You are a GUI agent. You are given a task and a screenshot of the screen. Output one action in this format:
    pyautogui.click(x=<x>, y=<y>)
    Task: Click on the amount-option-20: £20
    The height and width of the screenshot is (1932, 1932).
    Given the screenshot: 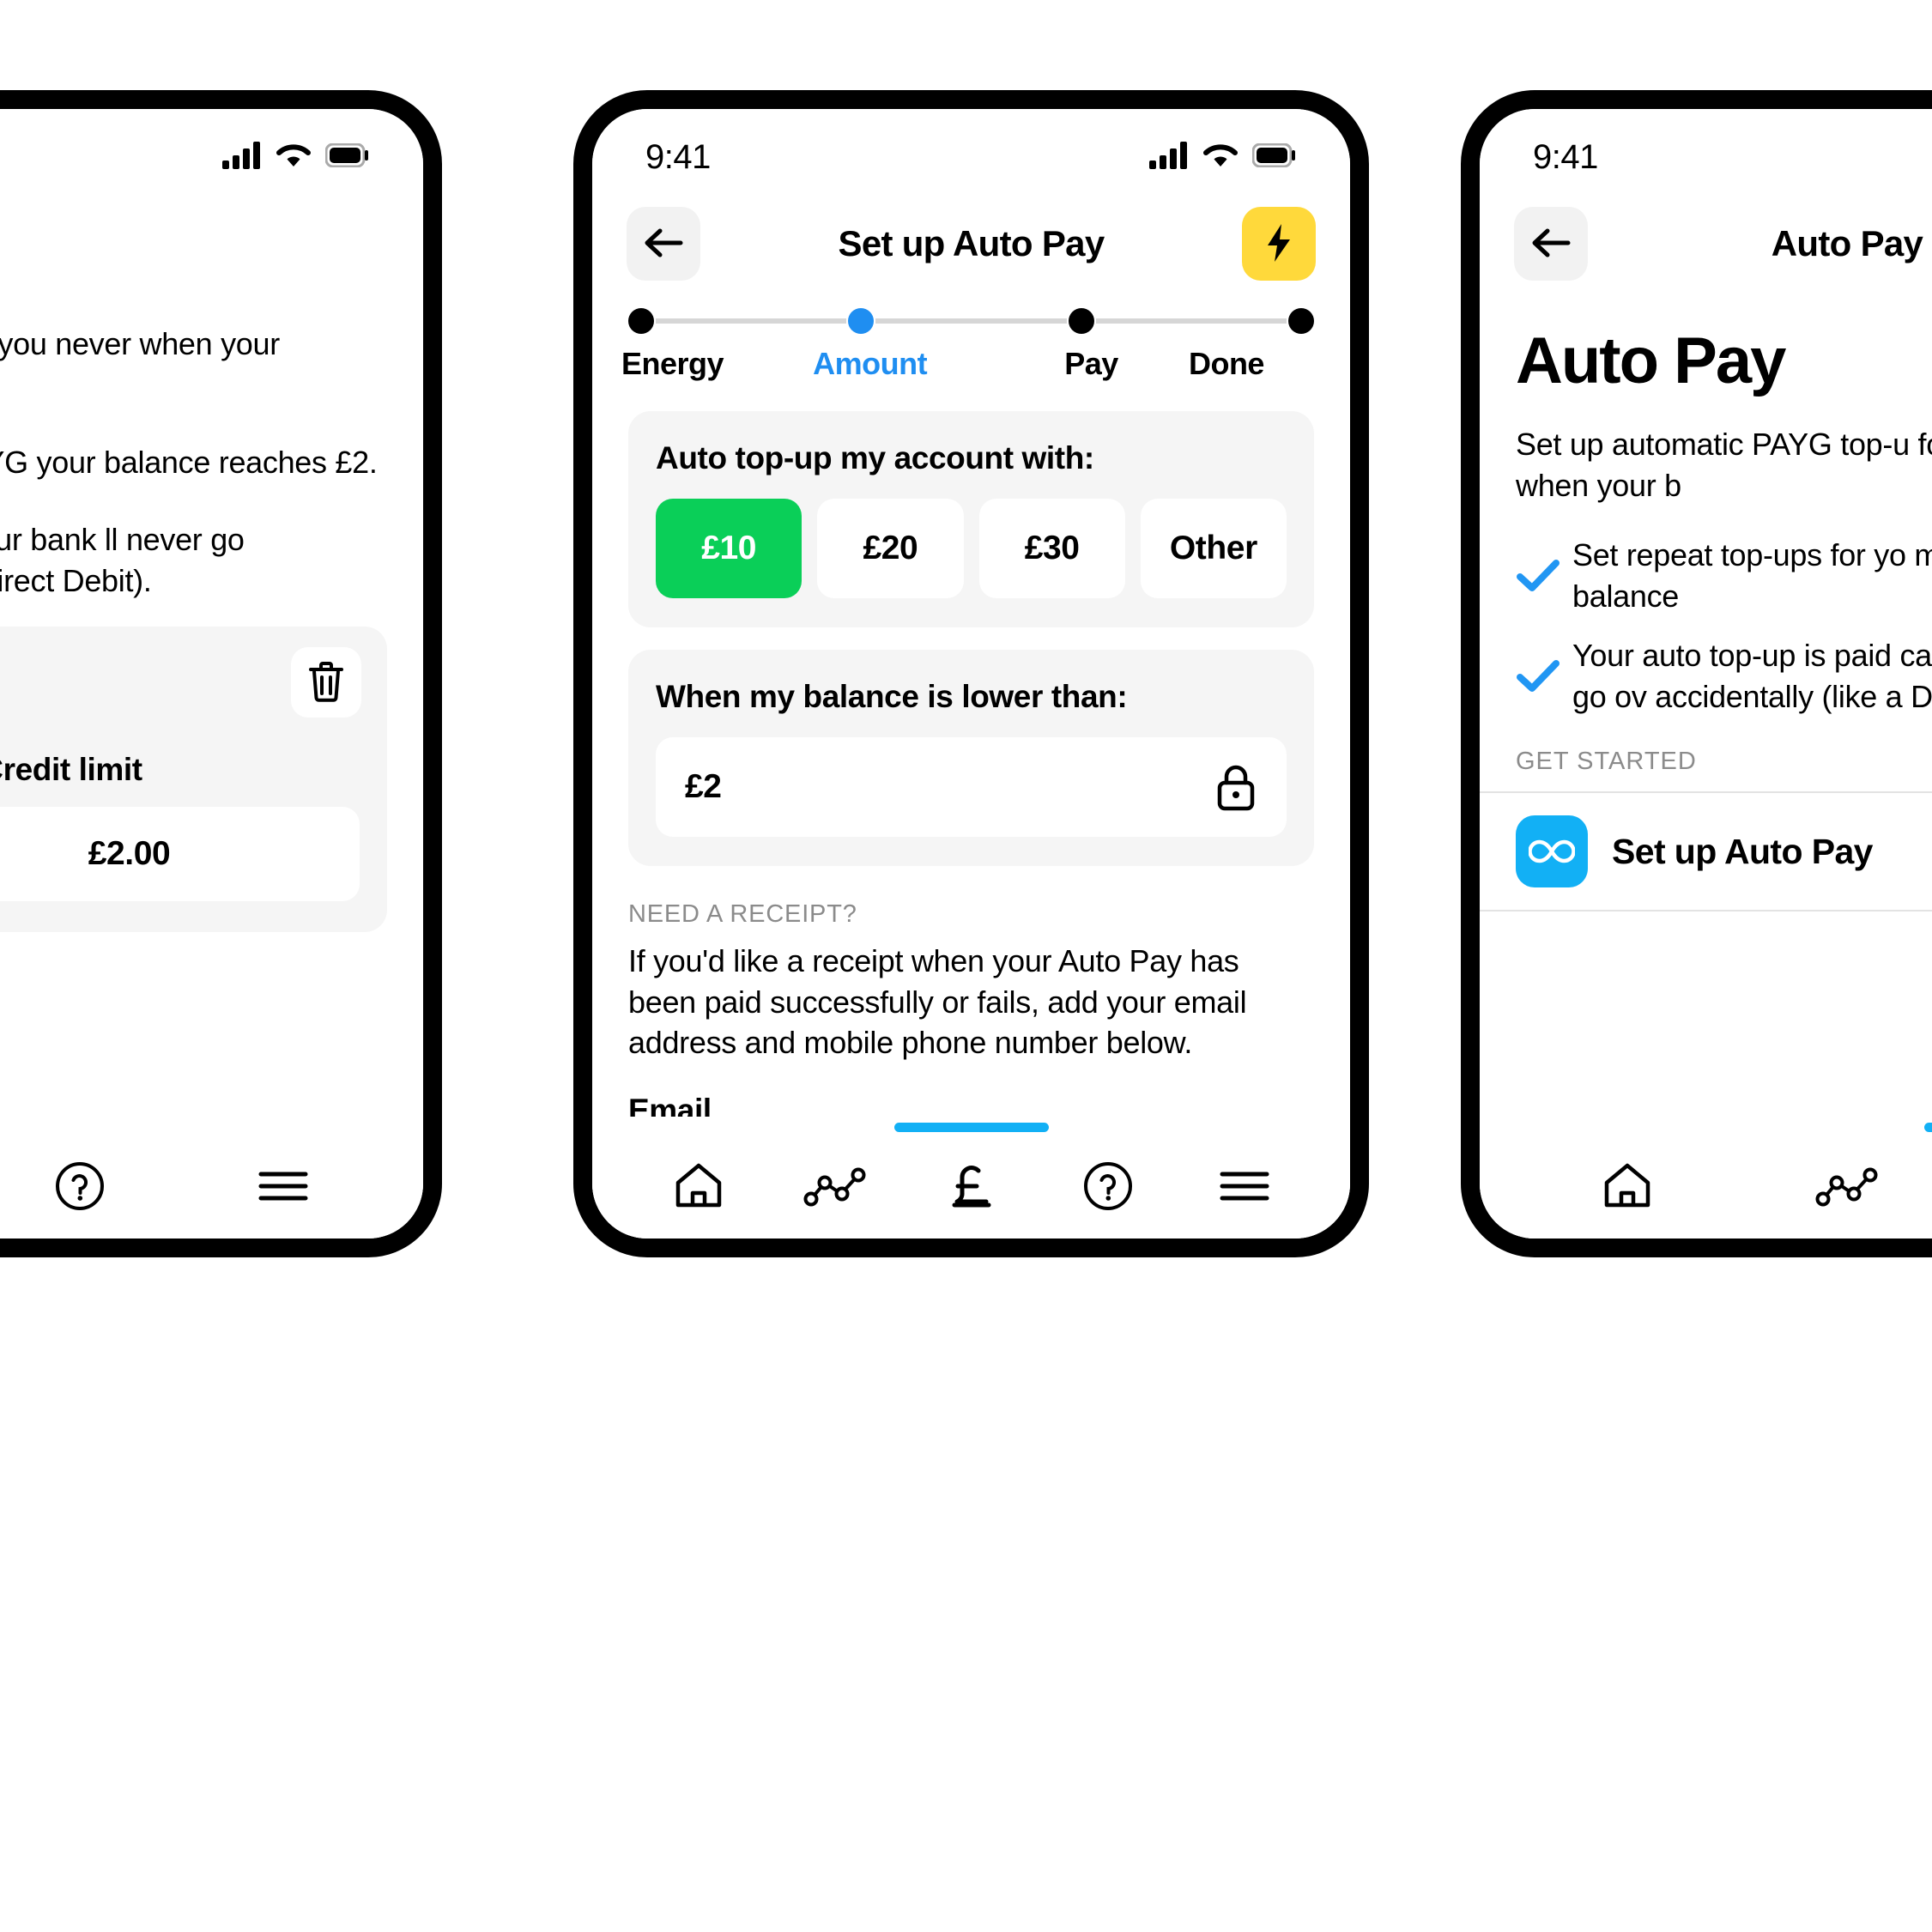 What is the action you would take?
    pyautogui.click(x=891, y=549)
    